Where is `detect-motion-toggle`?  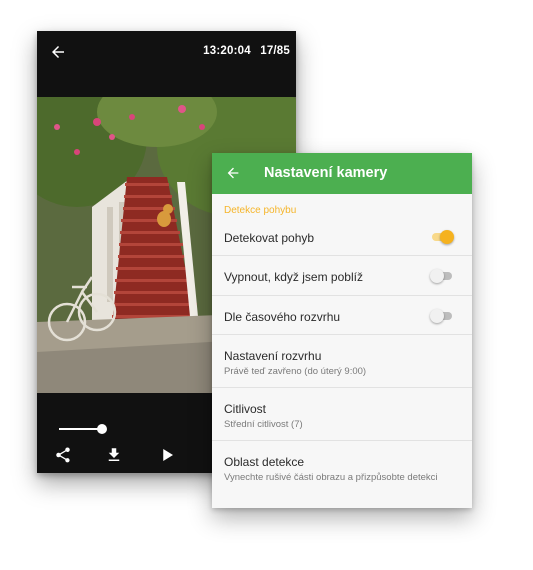 detect-motion-toggle is located at coordinates (442, 237).